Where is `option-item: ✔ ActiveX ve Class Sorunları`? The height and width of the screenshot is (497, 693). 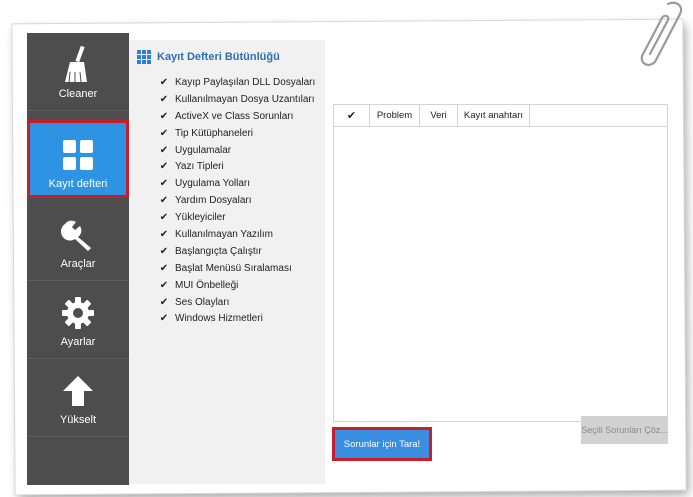 option-item: ✔ ActiveX ve Class Sorunları is located at coordinates (237, 116).